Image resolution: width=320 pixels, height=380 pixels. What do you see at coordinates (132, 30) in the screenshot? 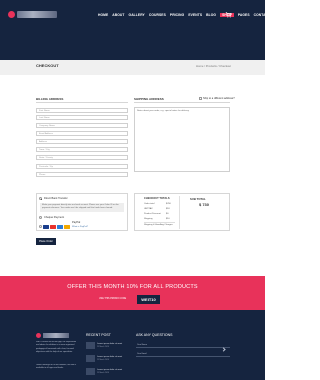
I see `site-header` at bounding box center [132, 30].